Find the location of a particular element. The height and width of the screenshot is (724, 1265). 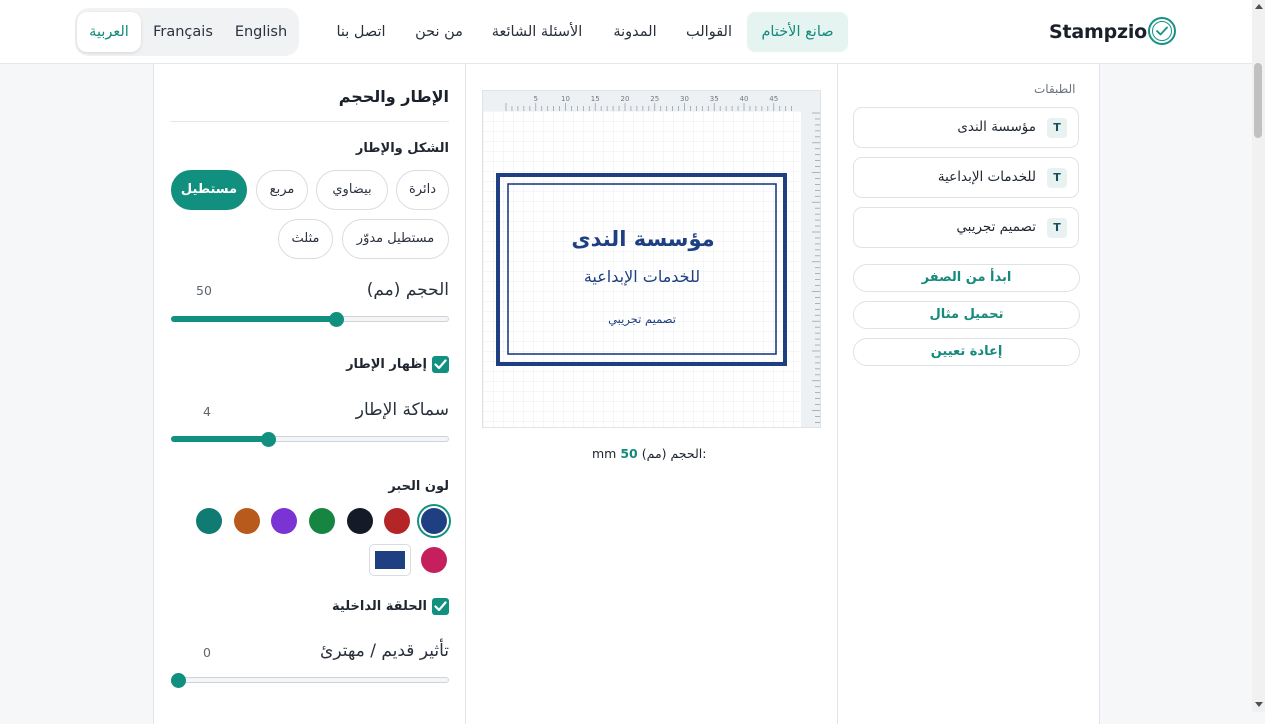

scroll-down-arrow-icon is located at coordinates (1259, 704).